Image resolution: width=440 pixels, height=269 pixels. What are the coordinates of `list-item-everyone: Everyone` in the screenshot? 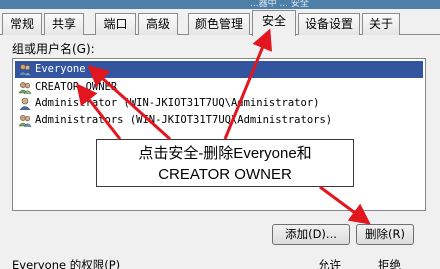 It's located at (219, 69).